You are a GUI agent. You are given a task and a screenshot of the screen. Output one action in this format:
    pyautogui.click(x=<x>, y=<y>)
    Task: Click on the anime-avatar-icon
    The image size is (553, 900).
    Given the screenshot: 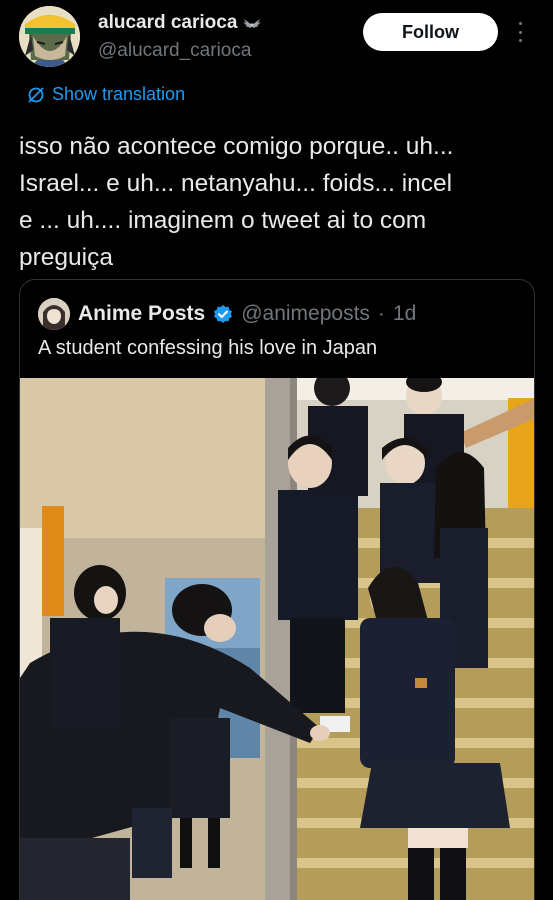 What is the action you would take?
    pyautogui.click(x=49, y=36)
    